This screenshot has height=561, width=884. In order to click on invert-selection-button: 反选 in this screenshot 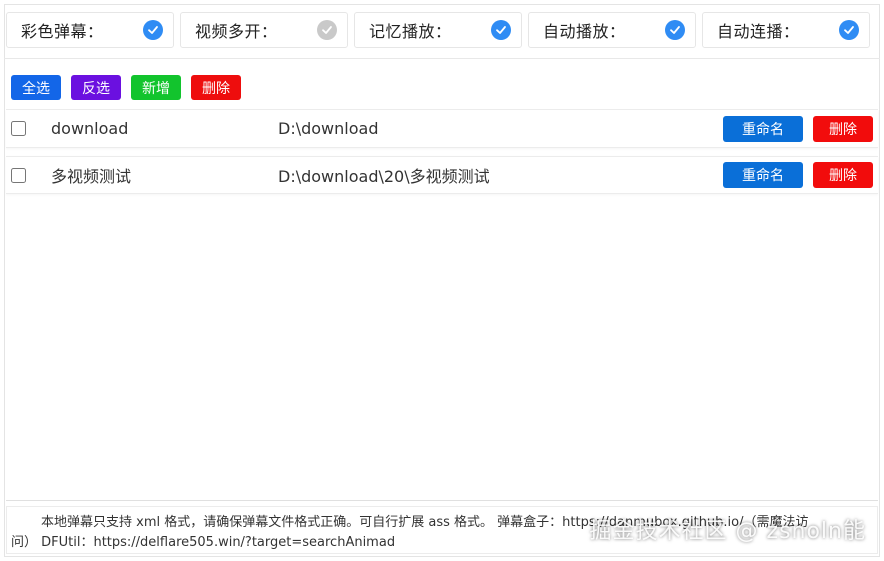, I will do `click(96, 87)`.